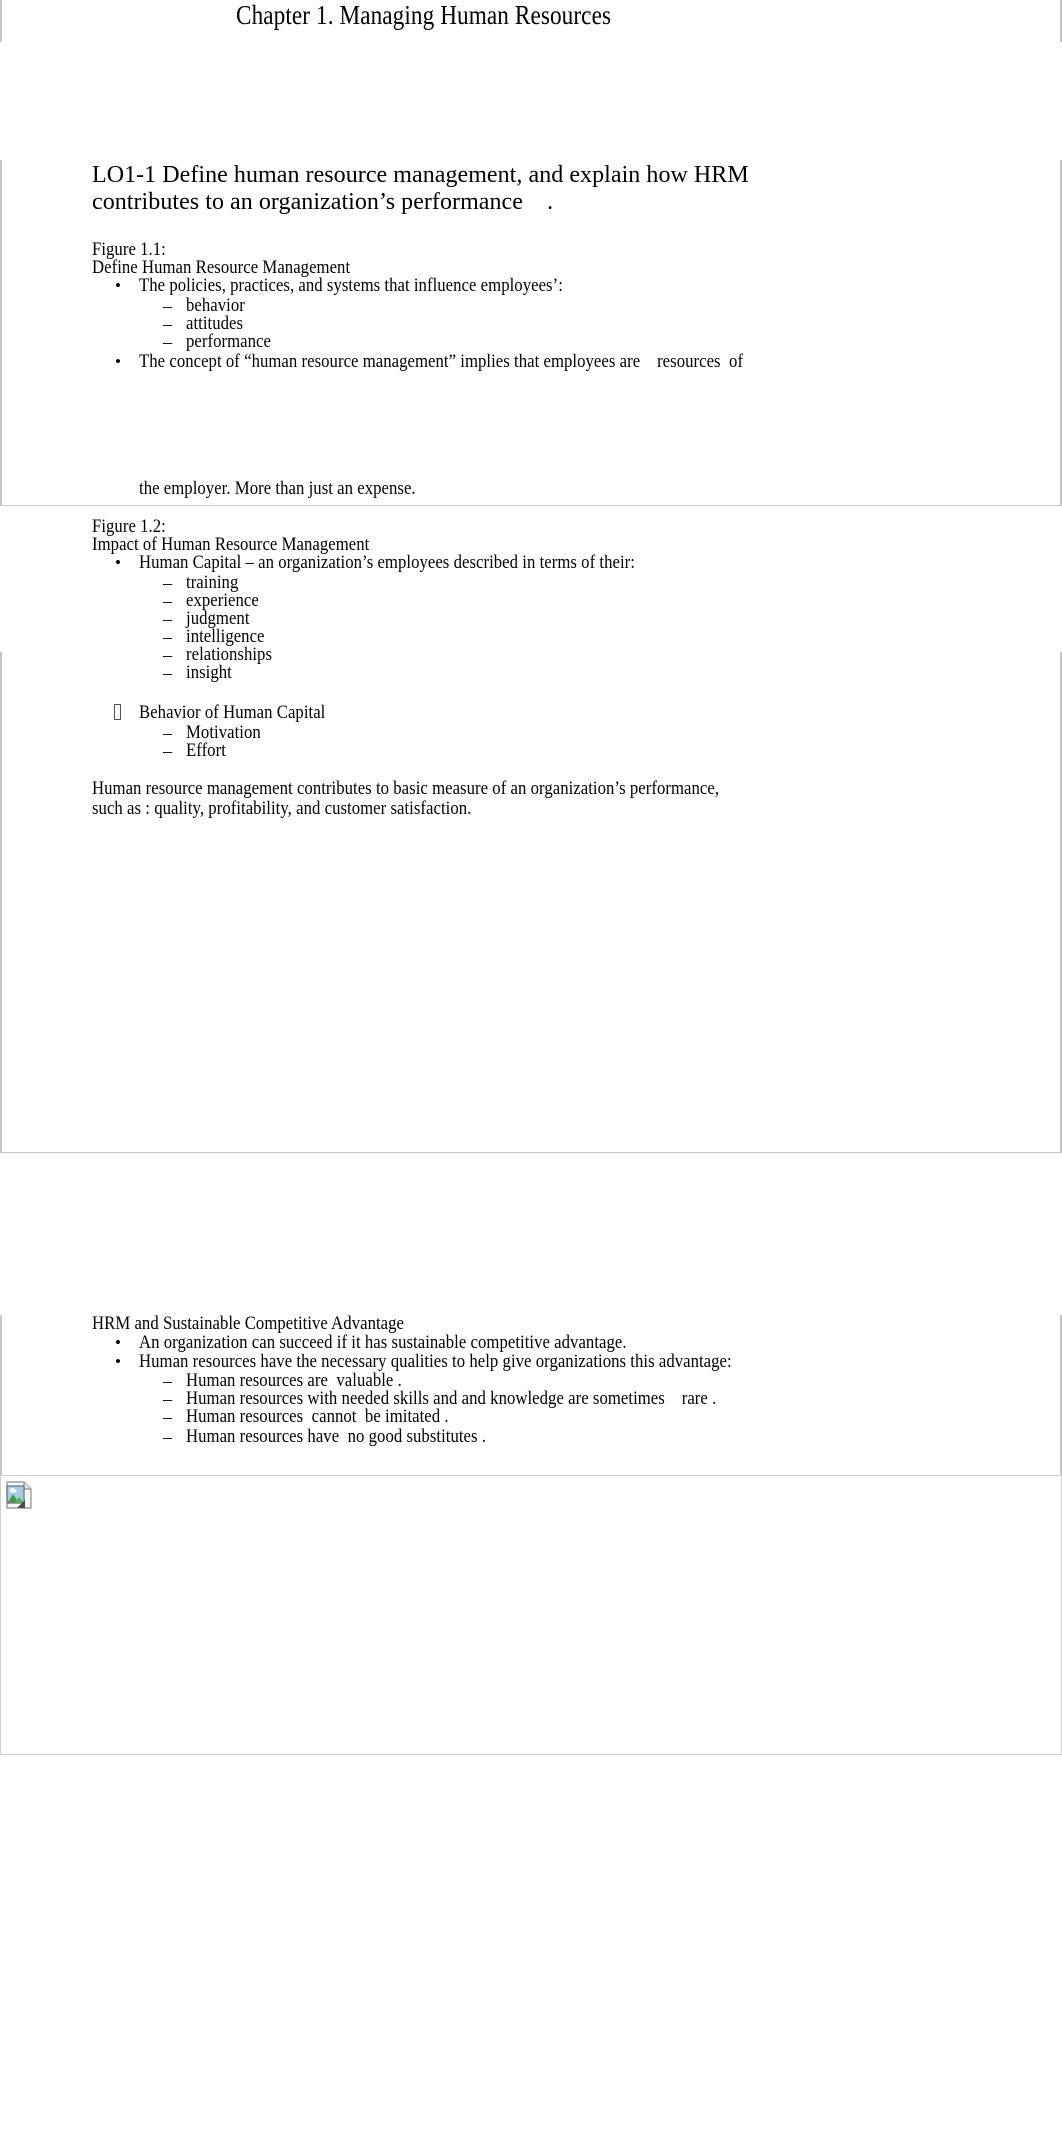 The image size is (1062, 2132). Describe the element at coordinates (531, 1615) in the screenshot. I see `broken-image-frame` at that location.